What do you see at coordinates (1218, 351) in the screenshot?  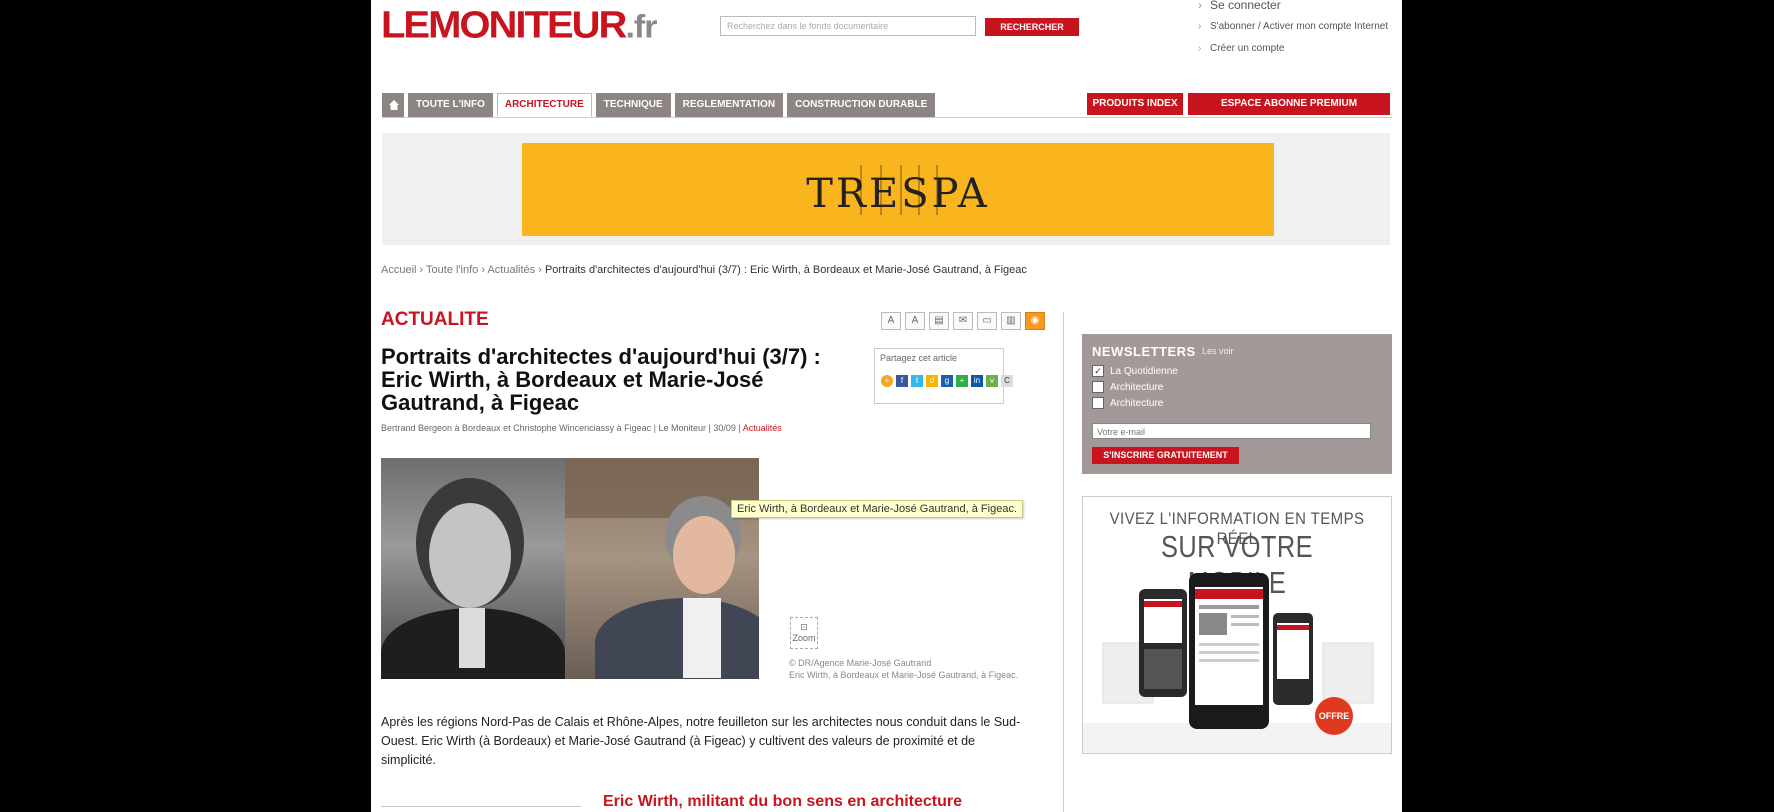 I see `newsletter-more-link: Les voir` at bounding box center [1218, 351].